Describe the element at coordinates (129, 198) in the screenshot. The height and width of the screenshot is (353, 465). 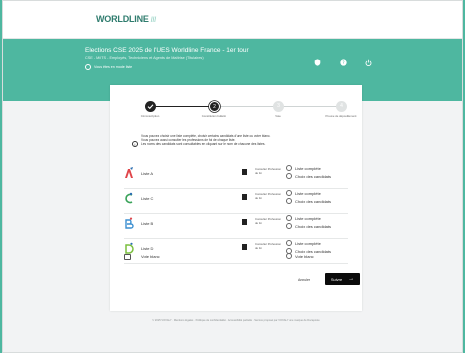
I see `cgc-logo-icon` at that location.